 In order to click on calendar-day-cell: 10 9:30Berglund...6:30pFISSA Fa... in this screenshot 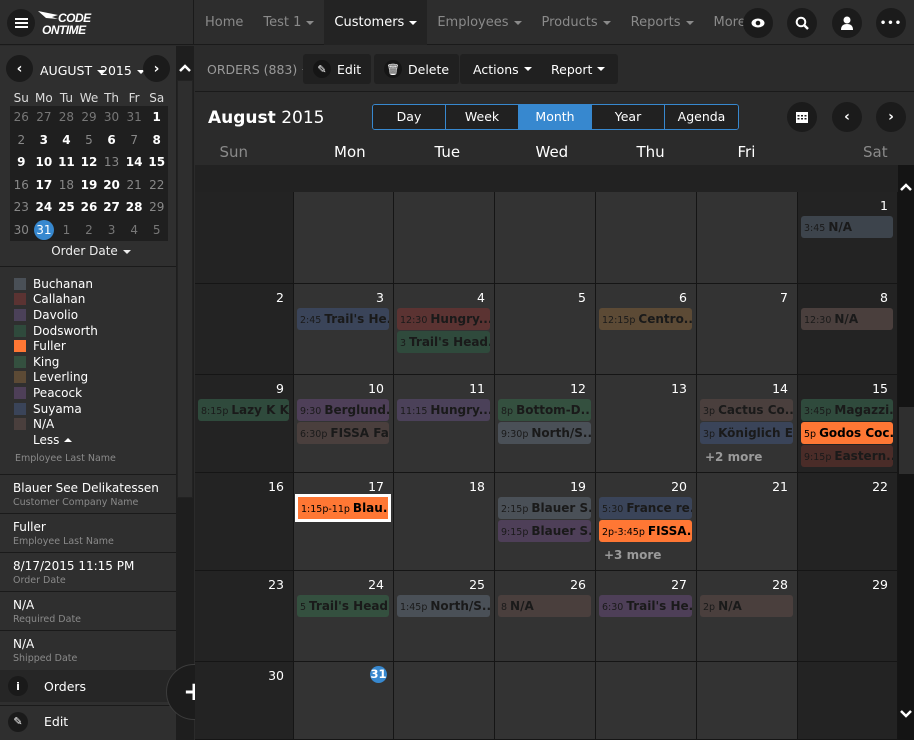, I will do `click(344, 424)`.